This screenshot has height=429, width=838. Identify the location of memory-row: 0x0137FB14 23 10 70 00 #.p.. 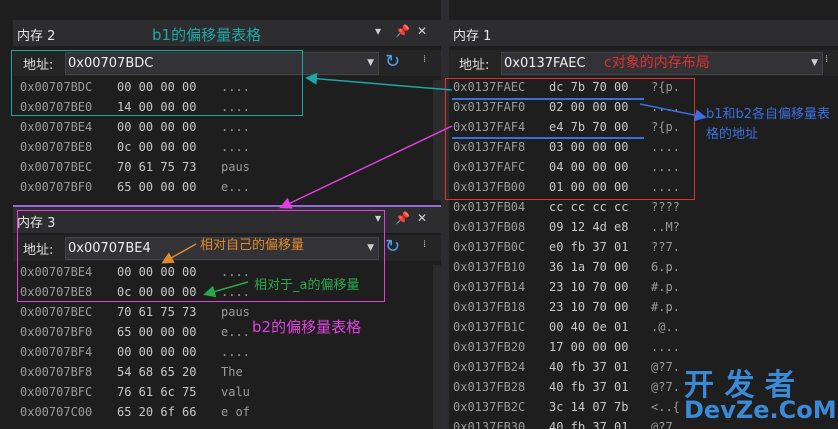
(643, 288).